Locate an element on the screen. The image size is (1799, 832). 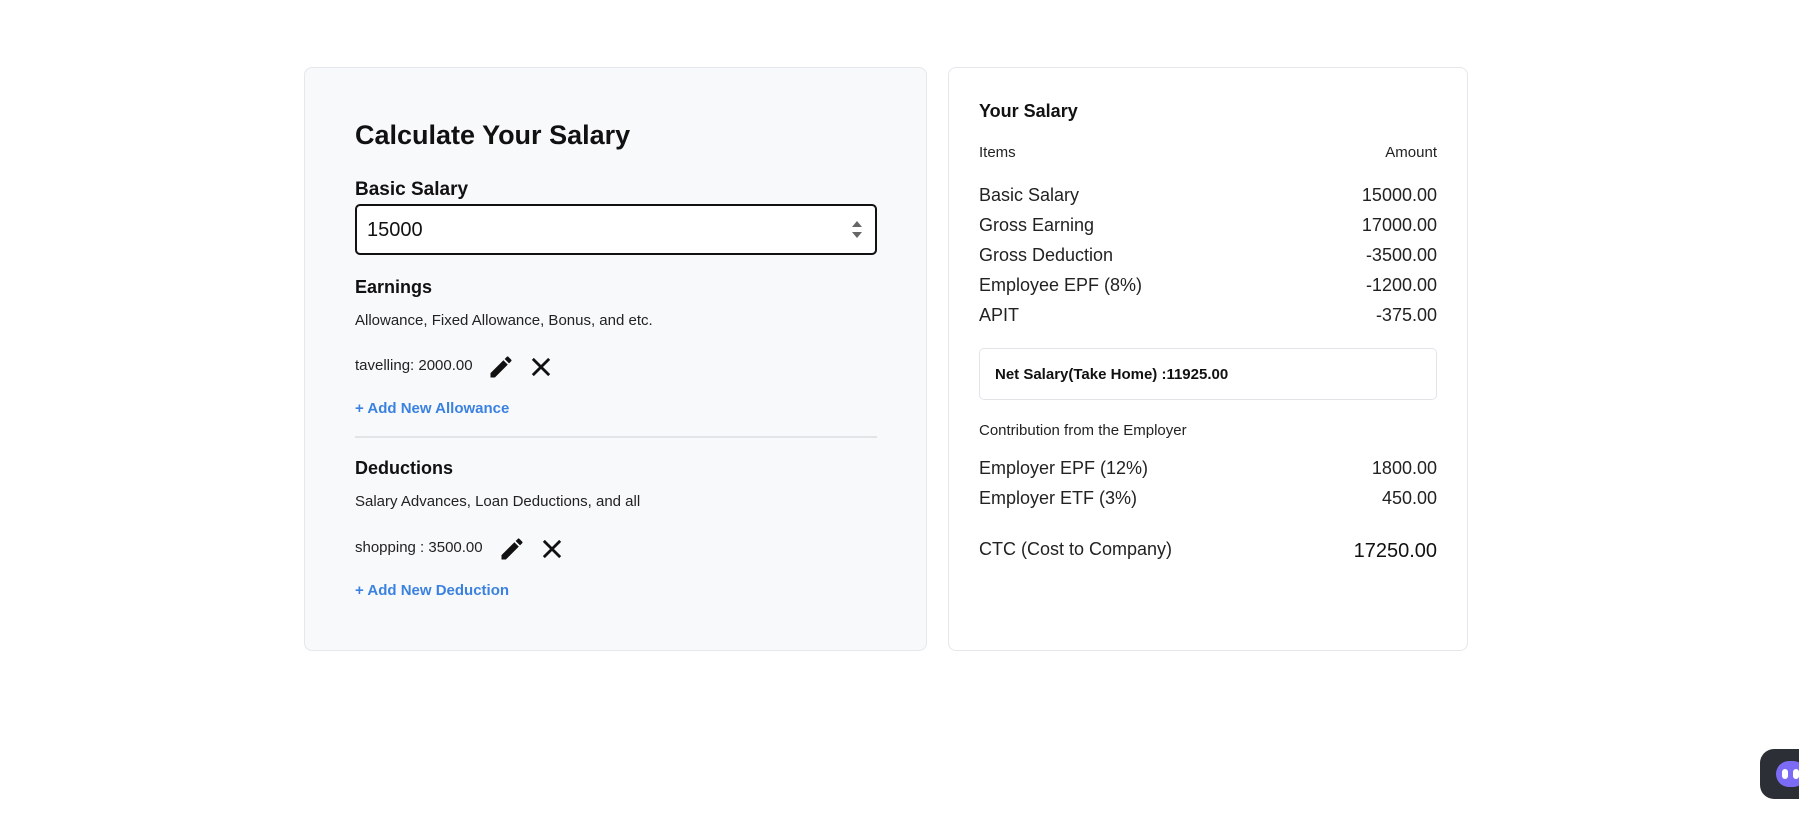
row-gross-earning-value: 17000.00 is located at coordinates (1399, 225).